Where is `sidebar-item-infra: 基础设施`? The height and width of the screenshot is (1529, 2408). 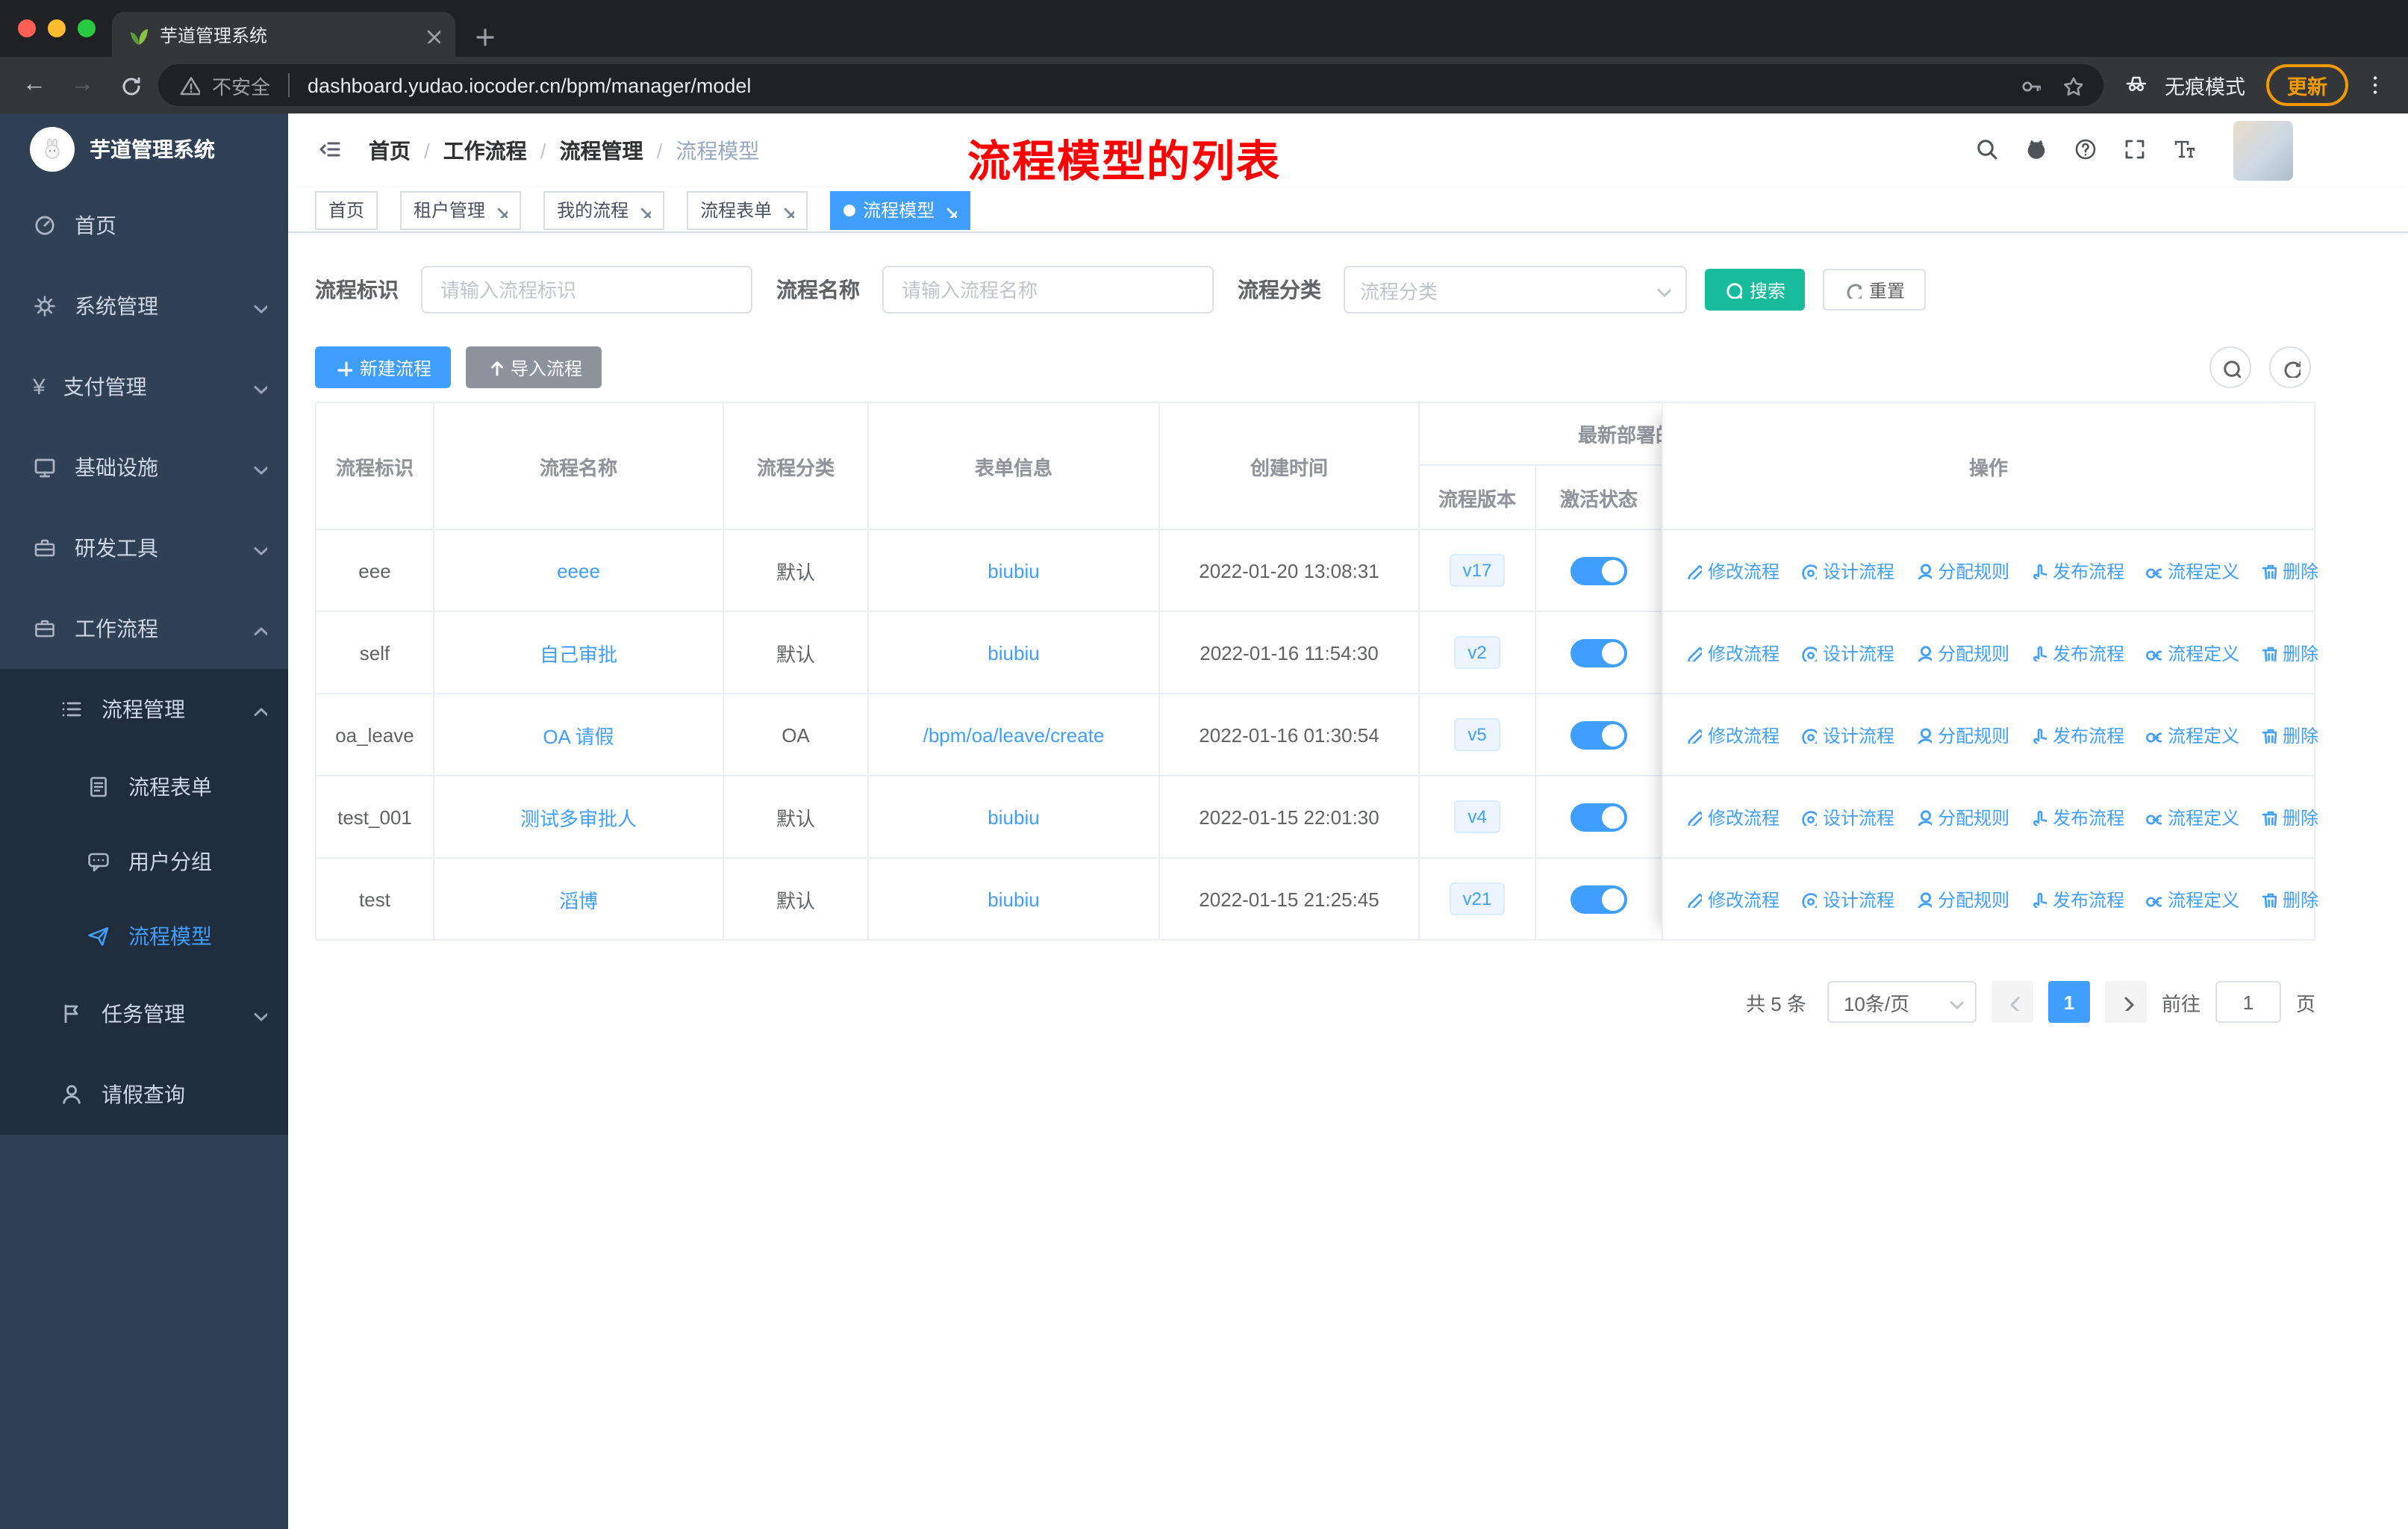 sidebar-item-infra: 基础设施 is located at coordinates (144, 468).